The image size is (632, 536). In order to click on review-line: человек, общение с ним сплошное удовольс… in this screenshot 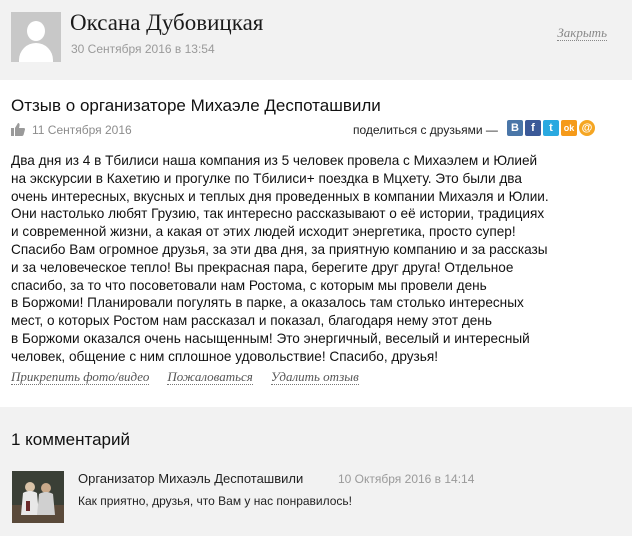, I will do `click(225, 356)`.